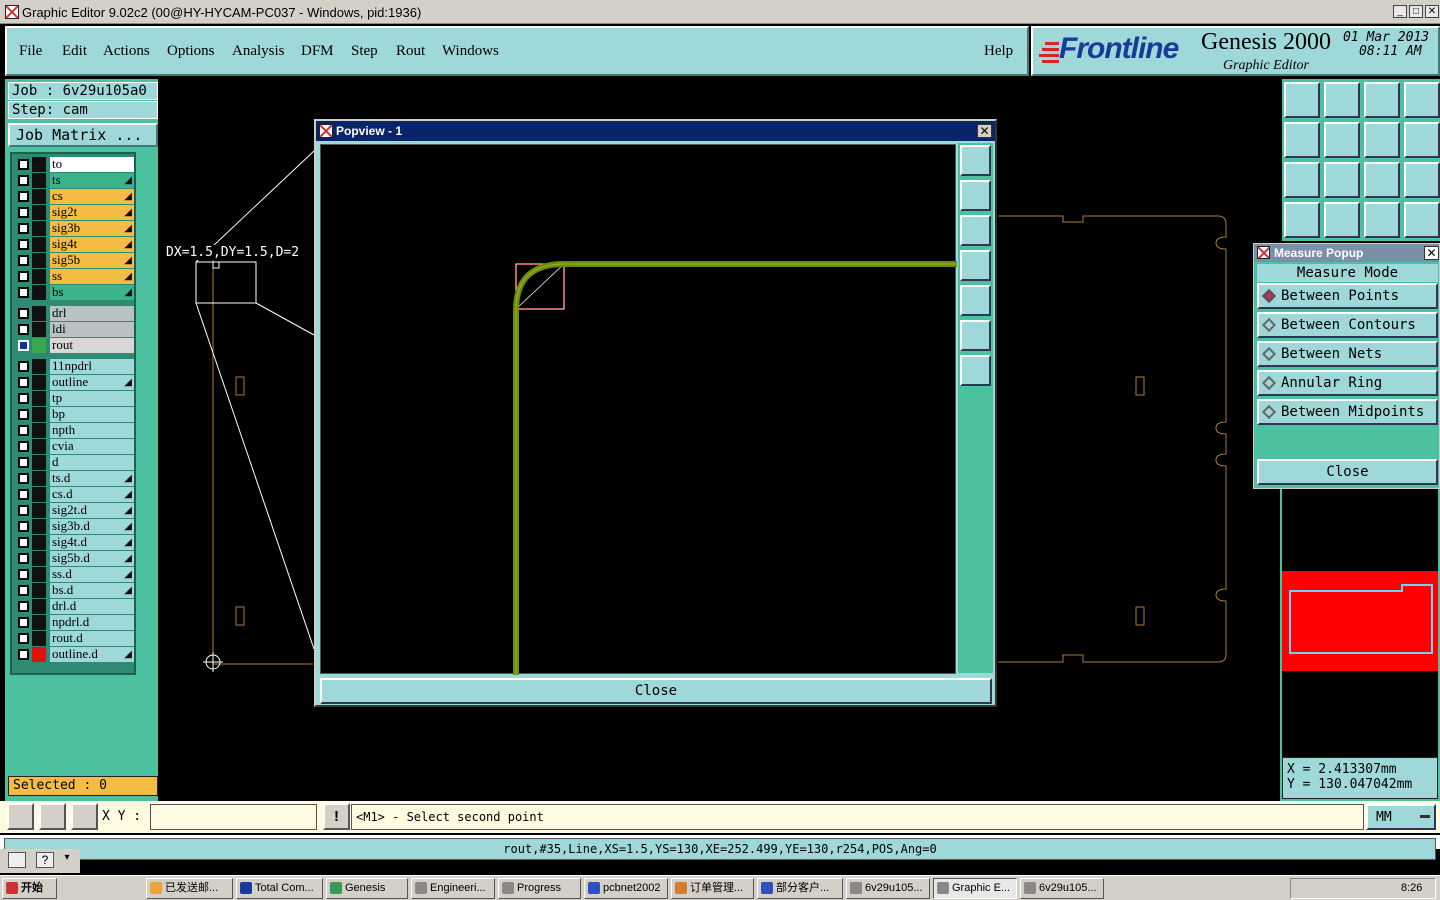 Image resolution: width=1440 pixels, height=900 pixels. Describe the element at coordinates (367, 888) in the screenshot. I see `taskbar-item: Genesis` at that location.